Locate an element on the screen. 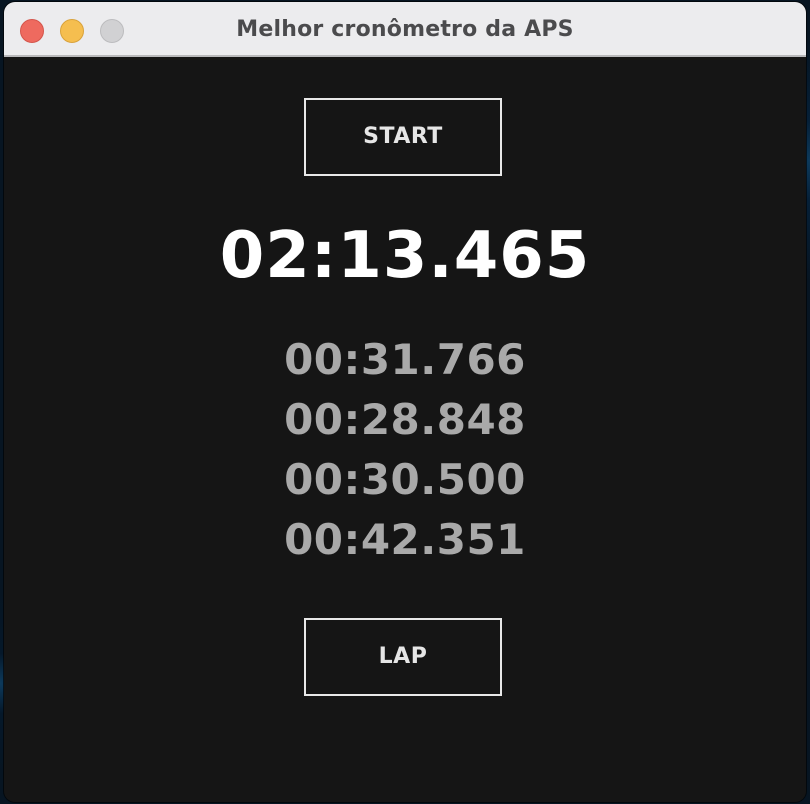 The width and height of the screenshot is (810, 804). elapsed-time-display: 02:13.465 is located at coordinates (405, 256).